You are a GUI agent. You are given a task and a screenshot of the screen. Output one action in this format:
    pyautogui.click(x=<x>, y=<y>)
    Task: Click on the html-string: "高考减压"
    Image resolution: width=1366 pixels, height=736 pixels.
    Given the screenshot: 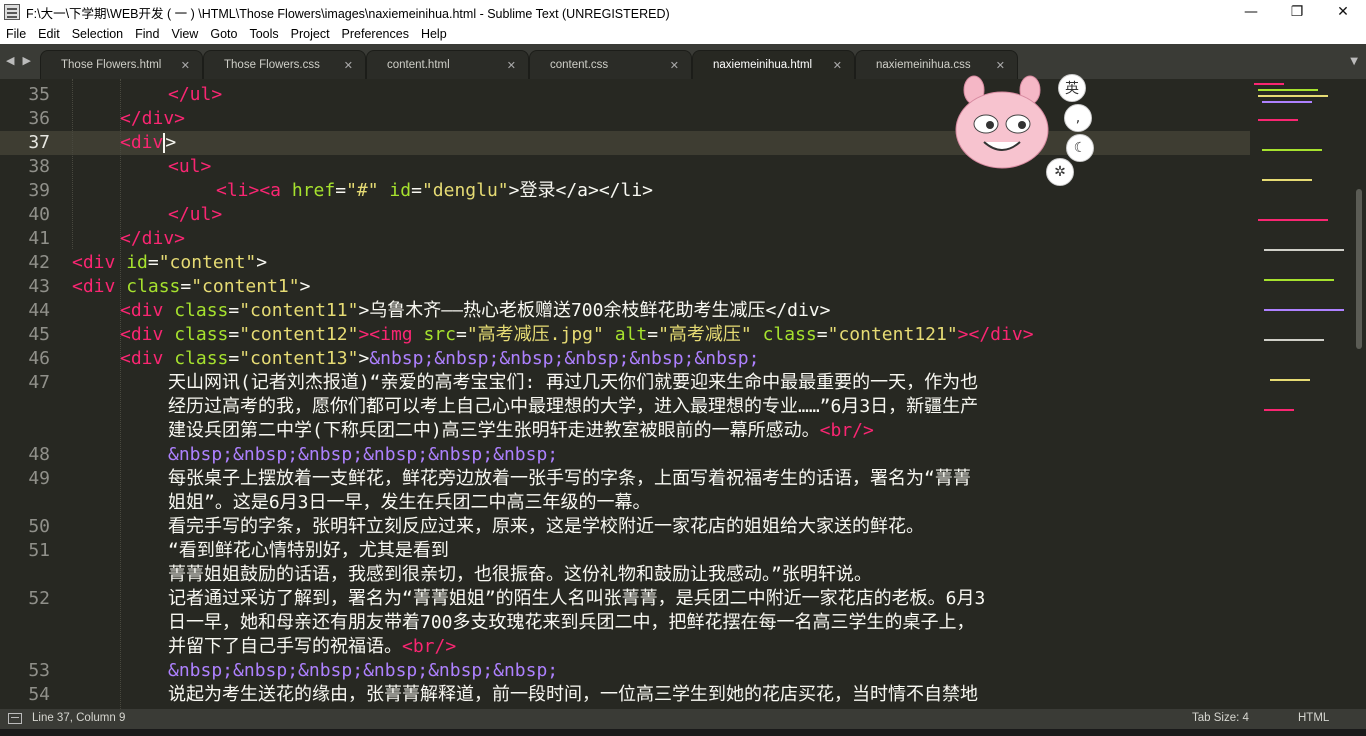 What is the action you would take?
    pyautogui.click(x=705, y=334)
    